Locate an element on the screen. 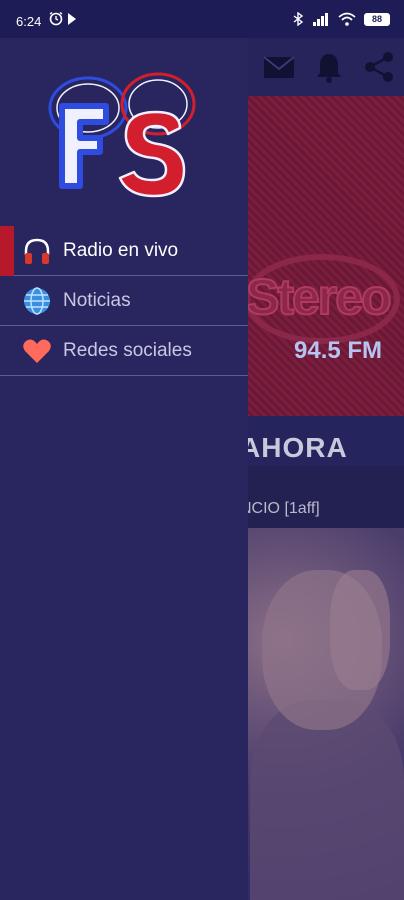 Image resolution: width=404 pixels, height=900 pixels. drawer-menu: Radio en vivo Noticias Redes sociales is located at coordinates (124, 301).